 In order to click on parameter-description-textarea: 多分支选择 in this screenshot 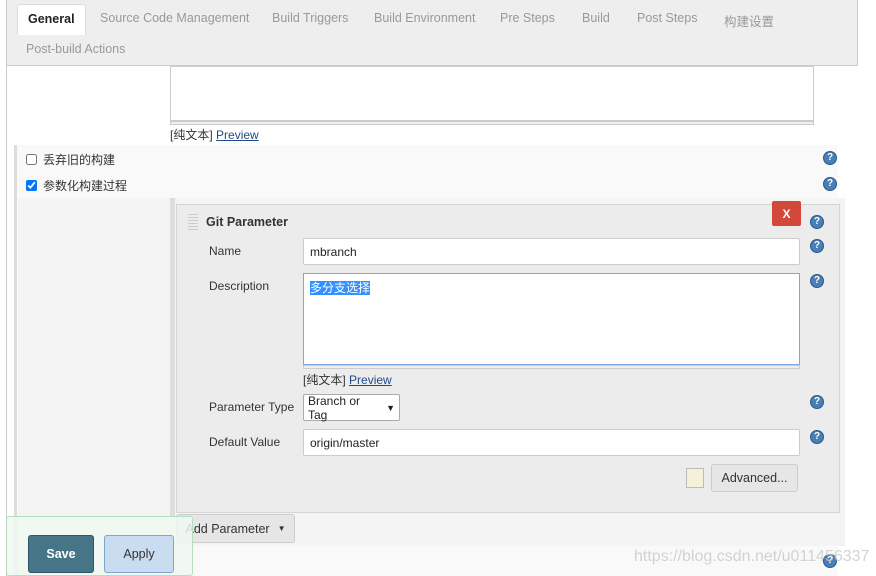, I will do `click(551, 319)`.